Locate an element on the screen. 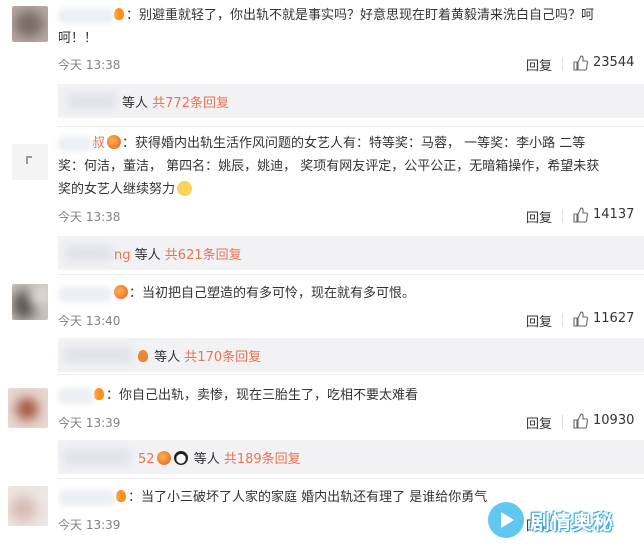 This screenshot has width=644, height=548. reply-user-fragment: 52 is located at coordinates (146, 459).